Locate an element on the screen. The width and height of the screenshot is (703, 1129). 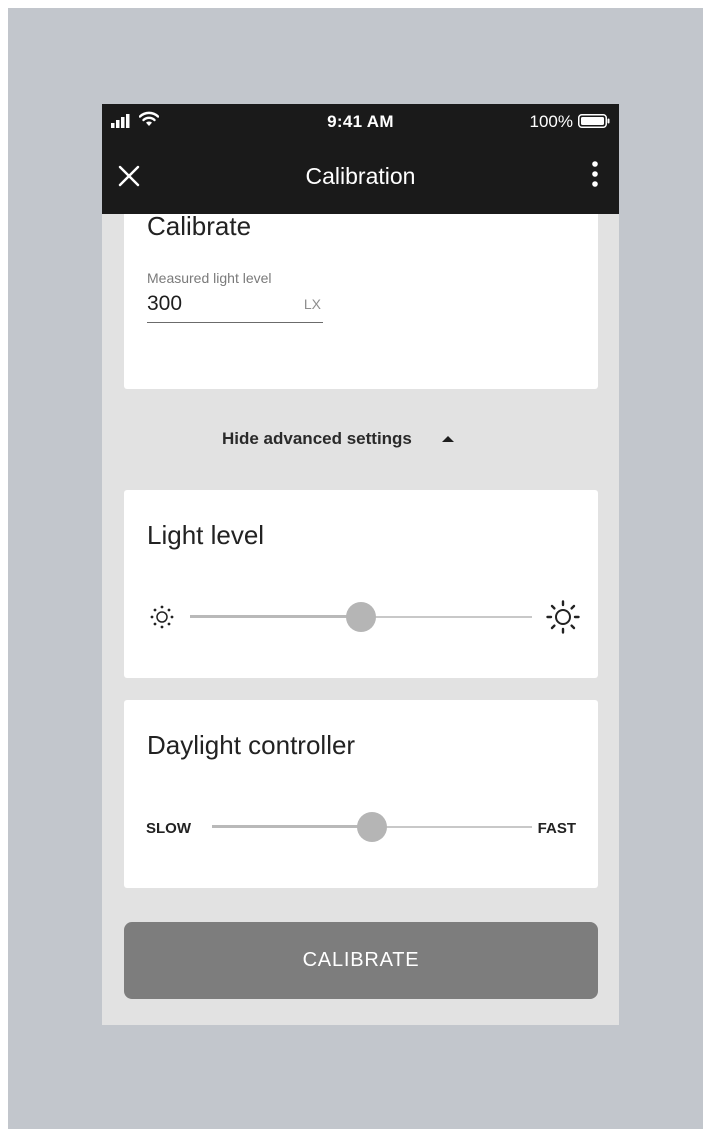
daylight-controller-slider is located at coordinates (372, 827).